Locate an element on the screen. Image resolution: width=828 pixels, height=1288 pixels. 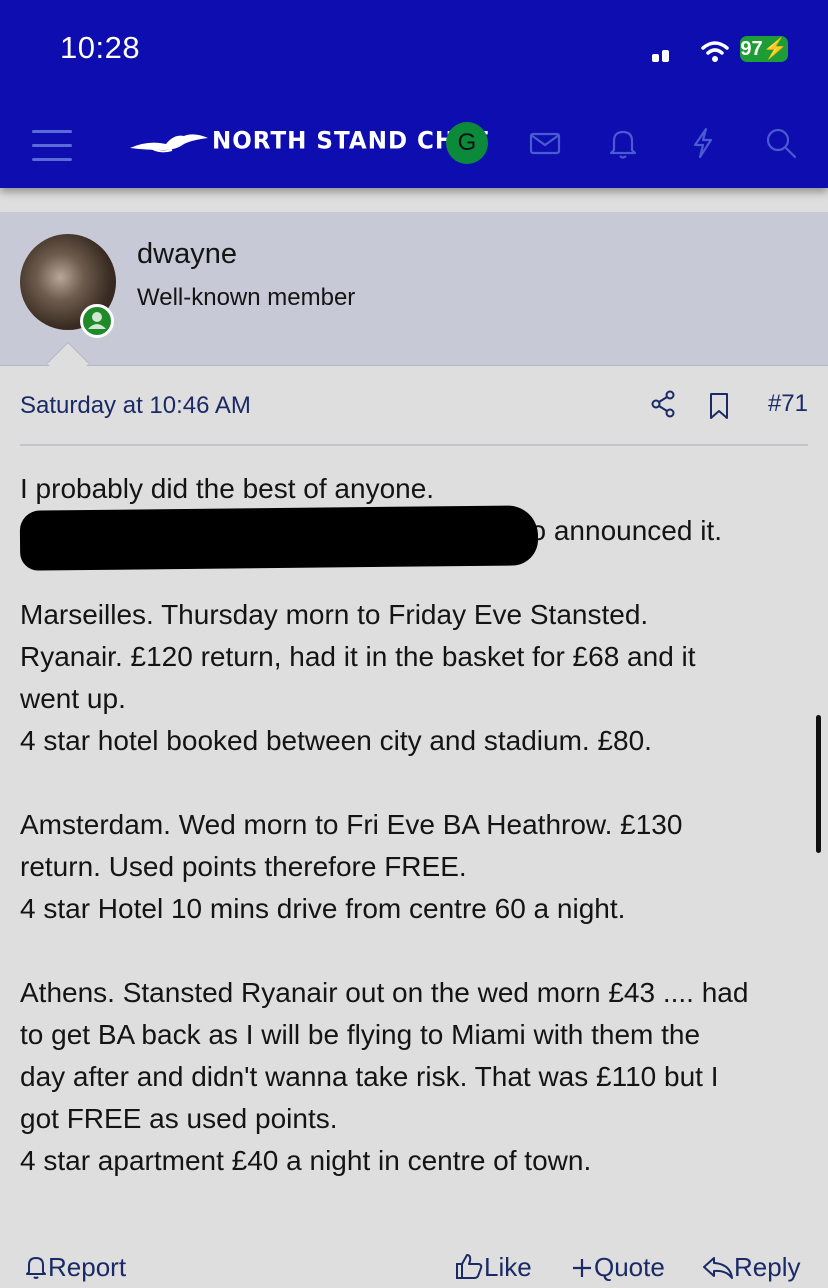
like-label: Like is located at coordinates (508, 1267).